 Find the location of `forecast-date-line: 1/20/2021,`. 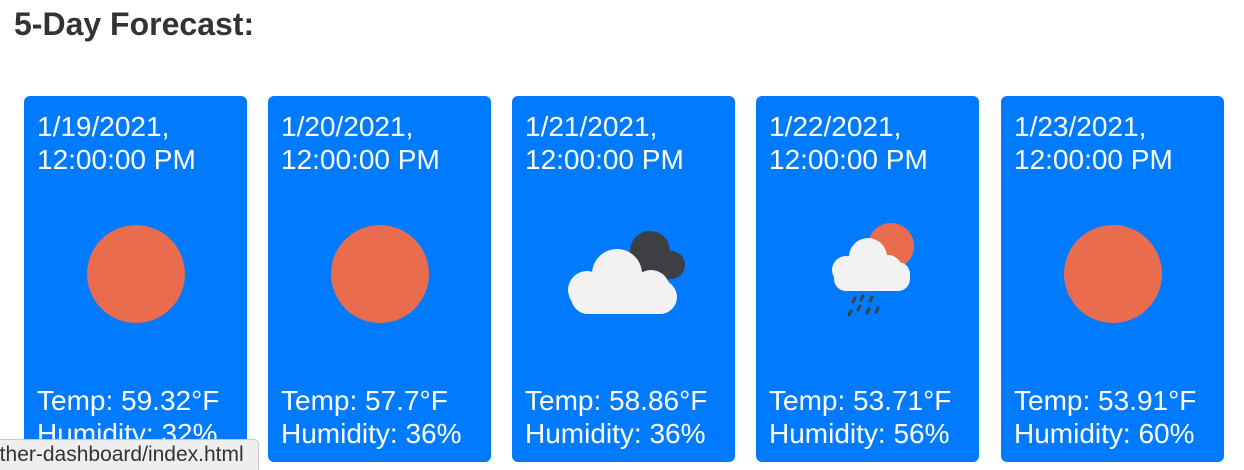

forecast-date-line: 1/20/2021, is located at coordinates (347, 126).